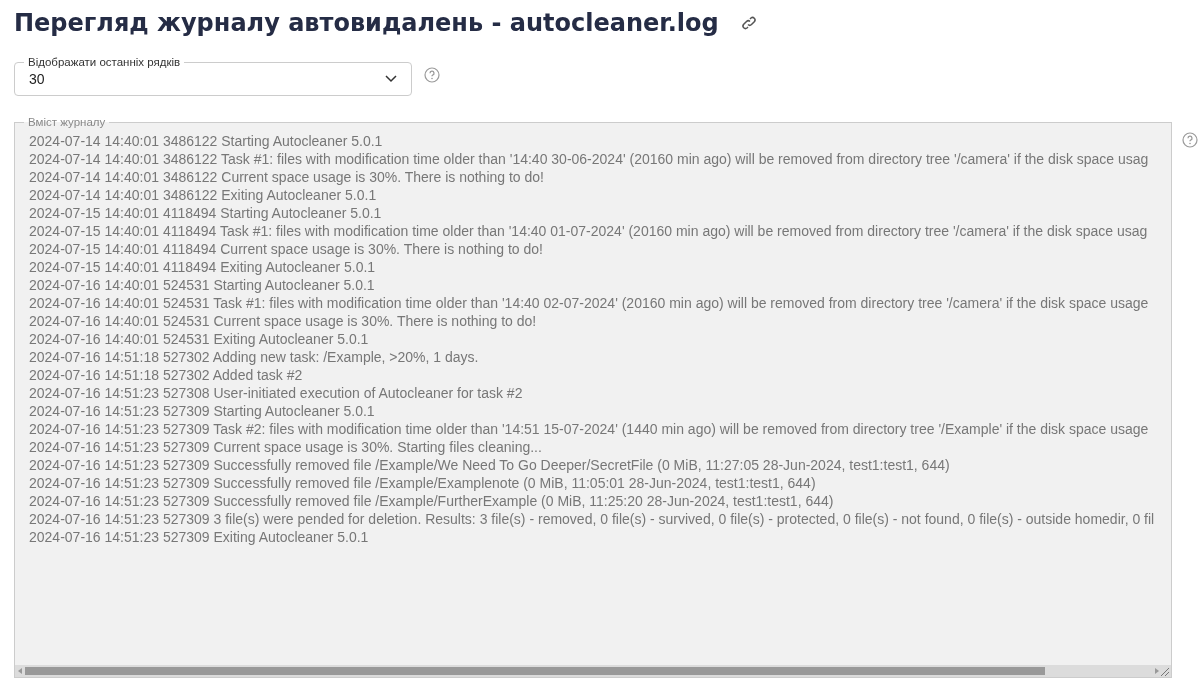  What do you see at coordinates (276, 393) in the screenshot?
I see `log-line: 2024-07-16 14:51:23 527308 User-initiated execution of Autocleaner for task #2` at bounding box center [276, 393].